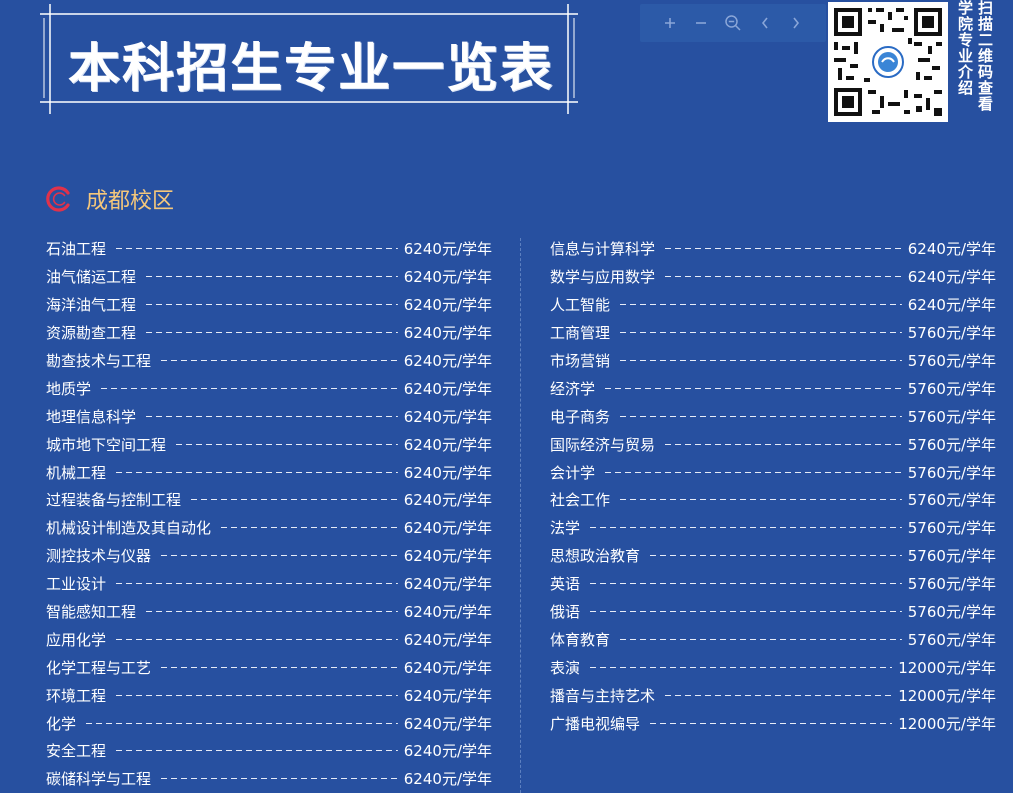  I want to click on major-row: 思想政治教育 5760元/学年, so click(773, 556).